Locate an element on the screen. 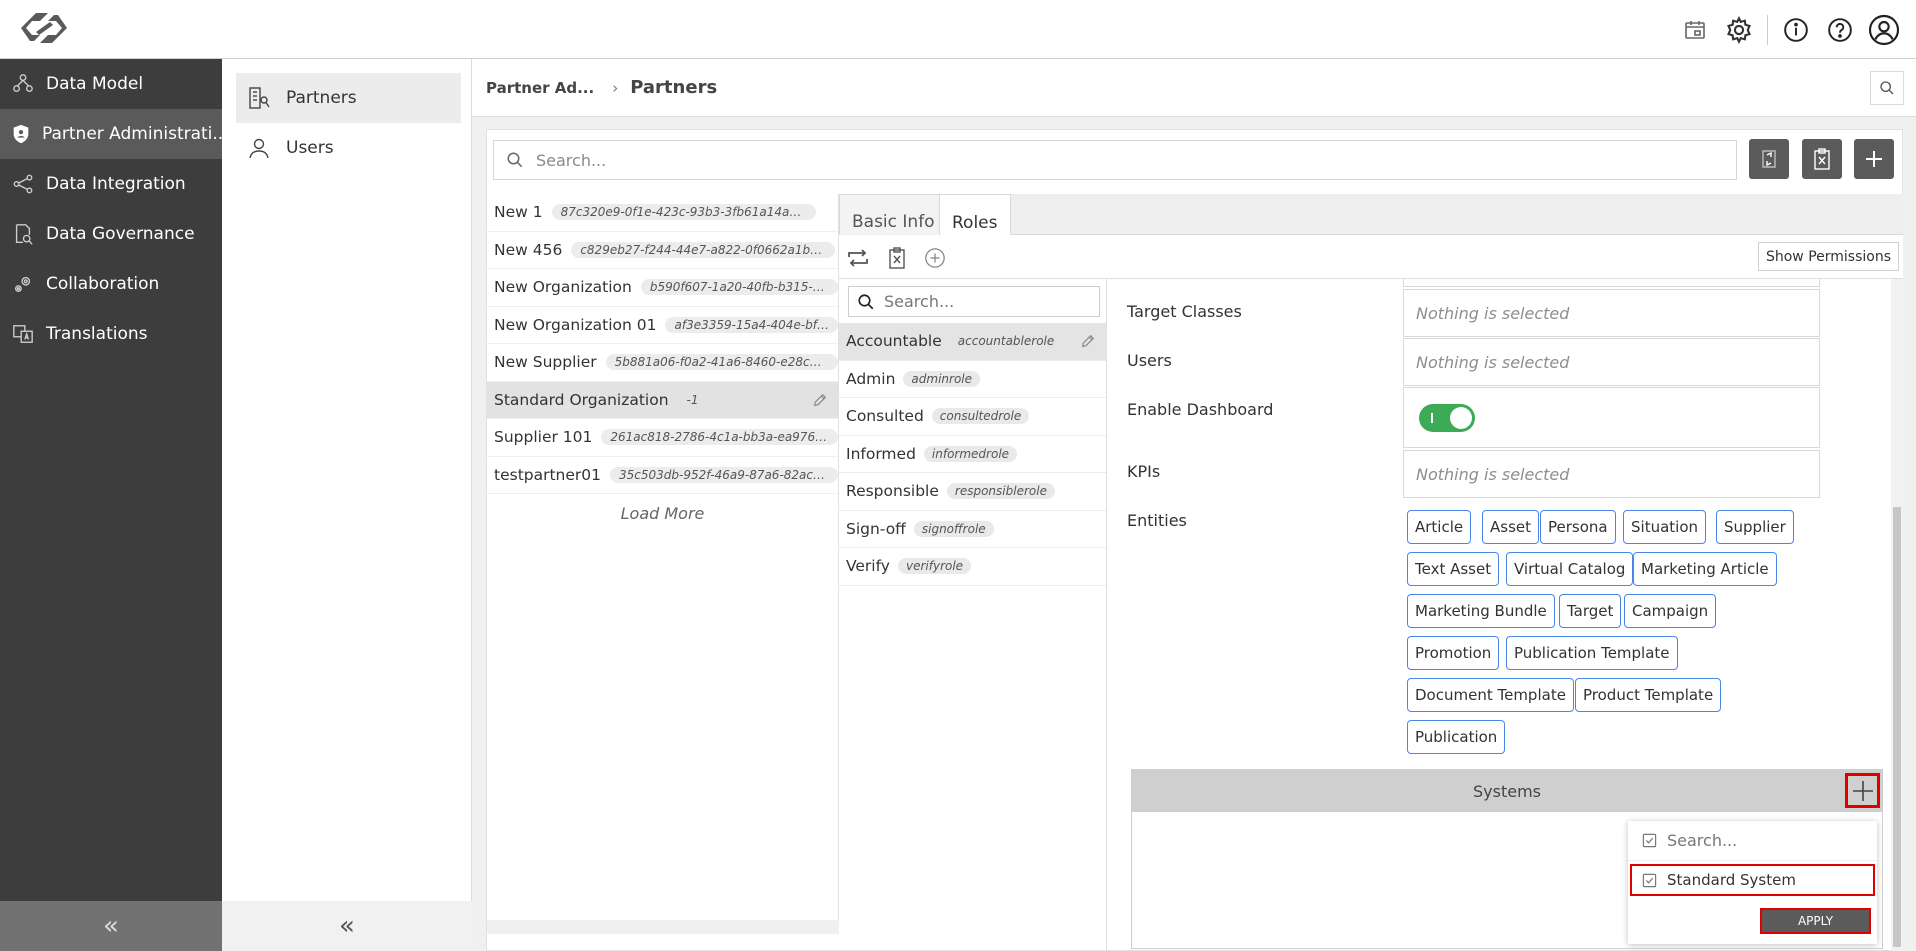 This screenshot has height=951, width=1916. role-tag: accountablerole is located at coordinates (1006, 341).